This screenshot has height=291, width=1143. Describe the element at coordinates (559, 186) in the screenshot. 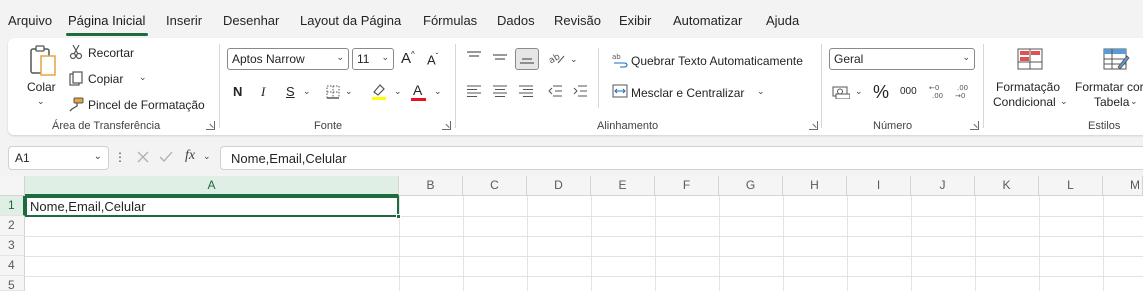

I see `column-header-d: D` at that location.